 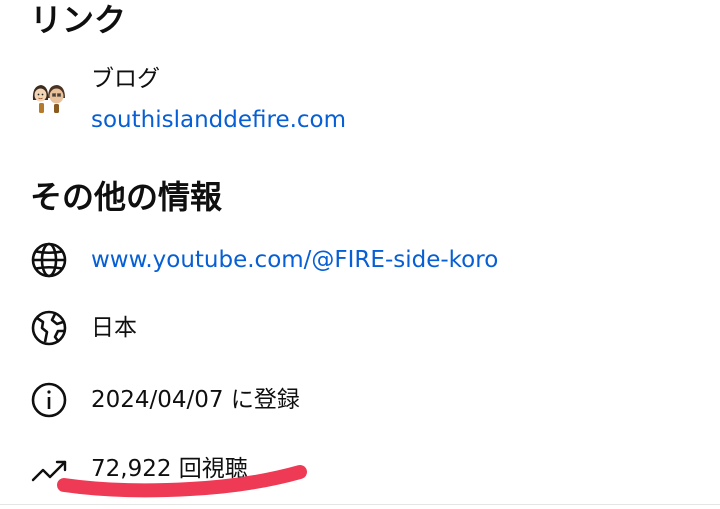 I want to click on channel-url-link: www.youtube.com/@FIRE-side-koro, so click(x=294, y=260).